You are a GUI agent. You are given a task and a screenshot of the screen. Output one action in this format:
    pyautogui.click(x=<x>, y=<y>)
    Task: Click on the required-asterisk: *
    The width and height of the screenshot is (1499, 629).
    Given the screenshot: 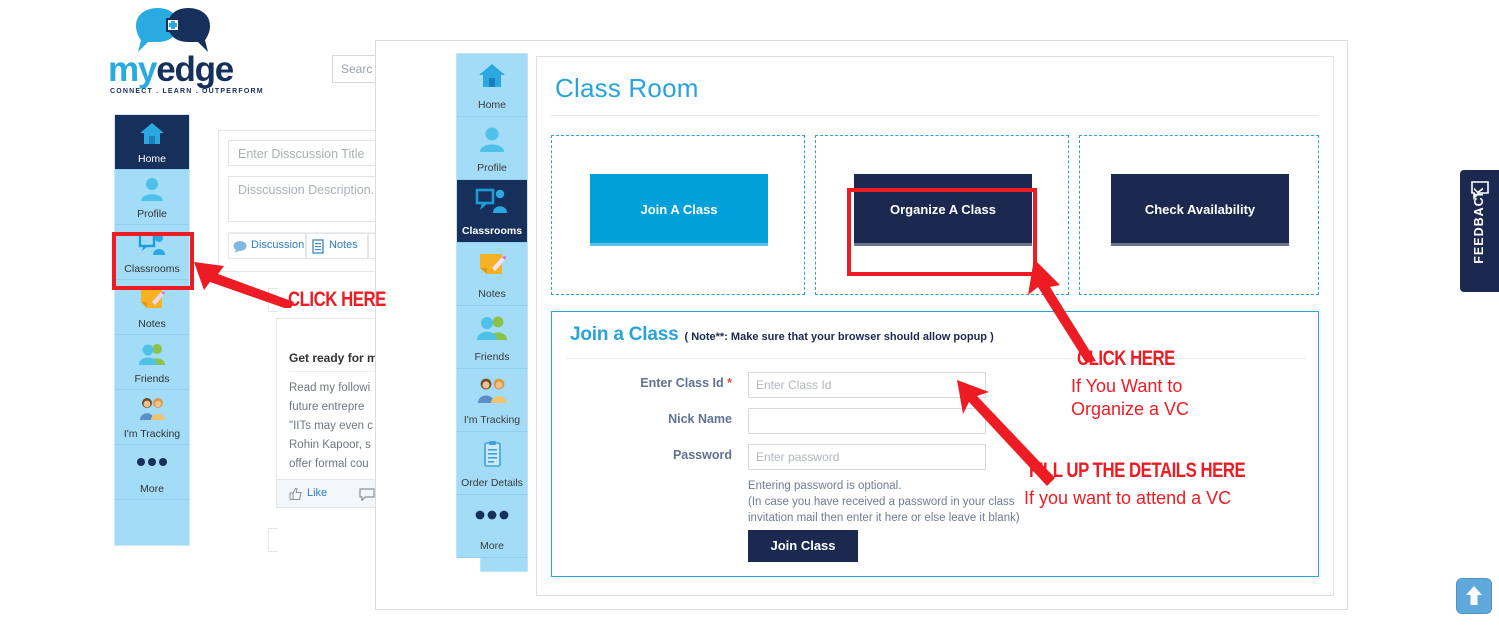 What is the action you would take?
    pyautogui.click(x=729, y=383)
    